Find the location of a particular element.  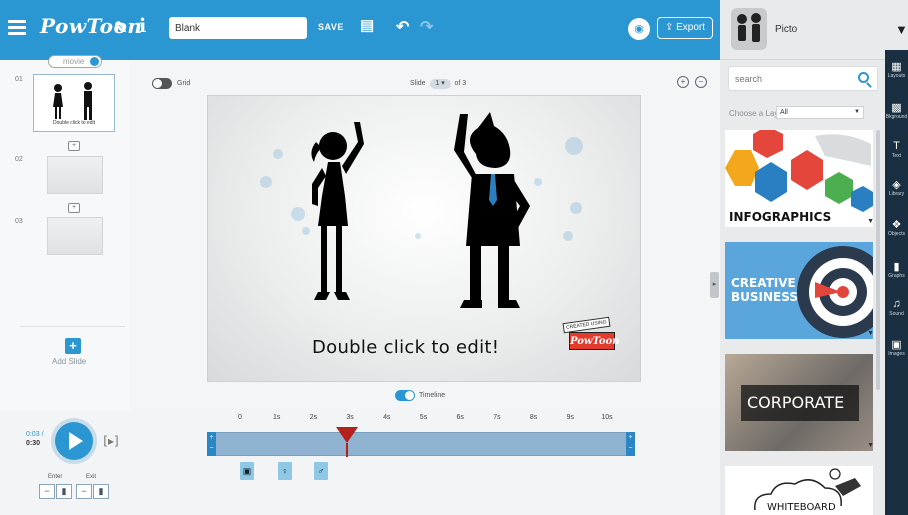

play-button-ring is located at coordinates (74, 441).